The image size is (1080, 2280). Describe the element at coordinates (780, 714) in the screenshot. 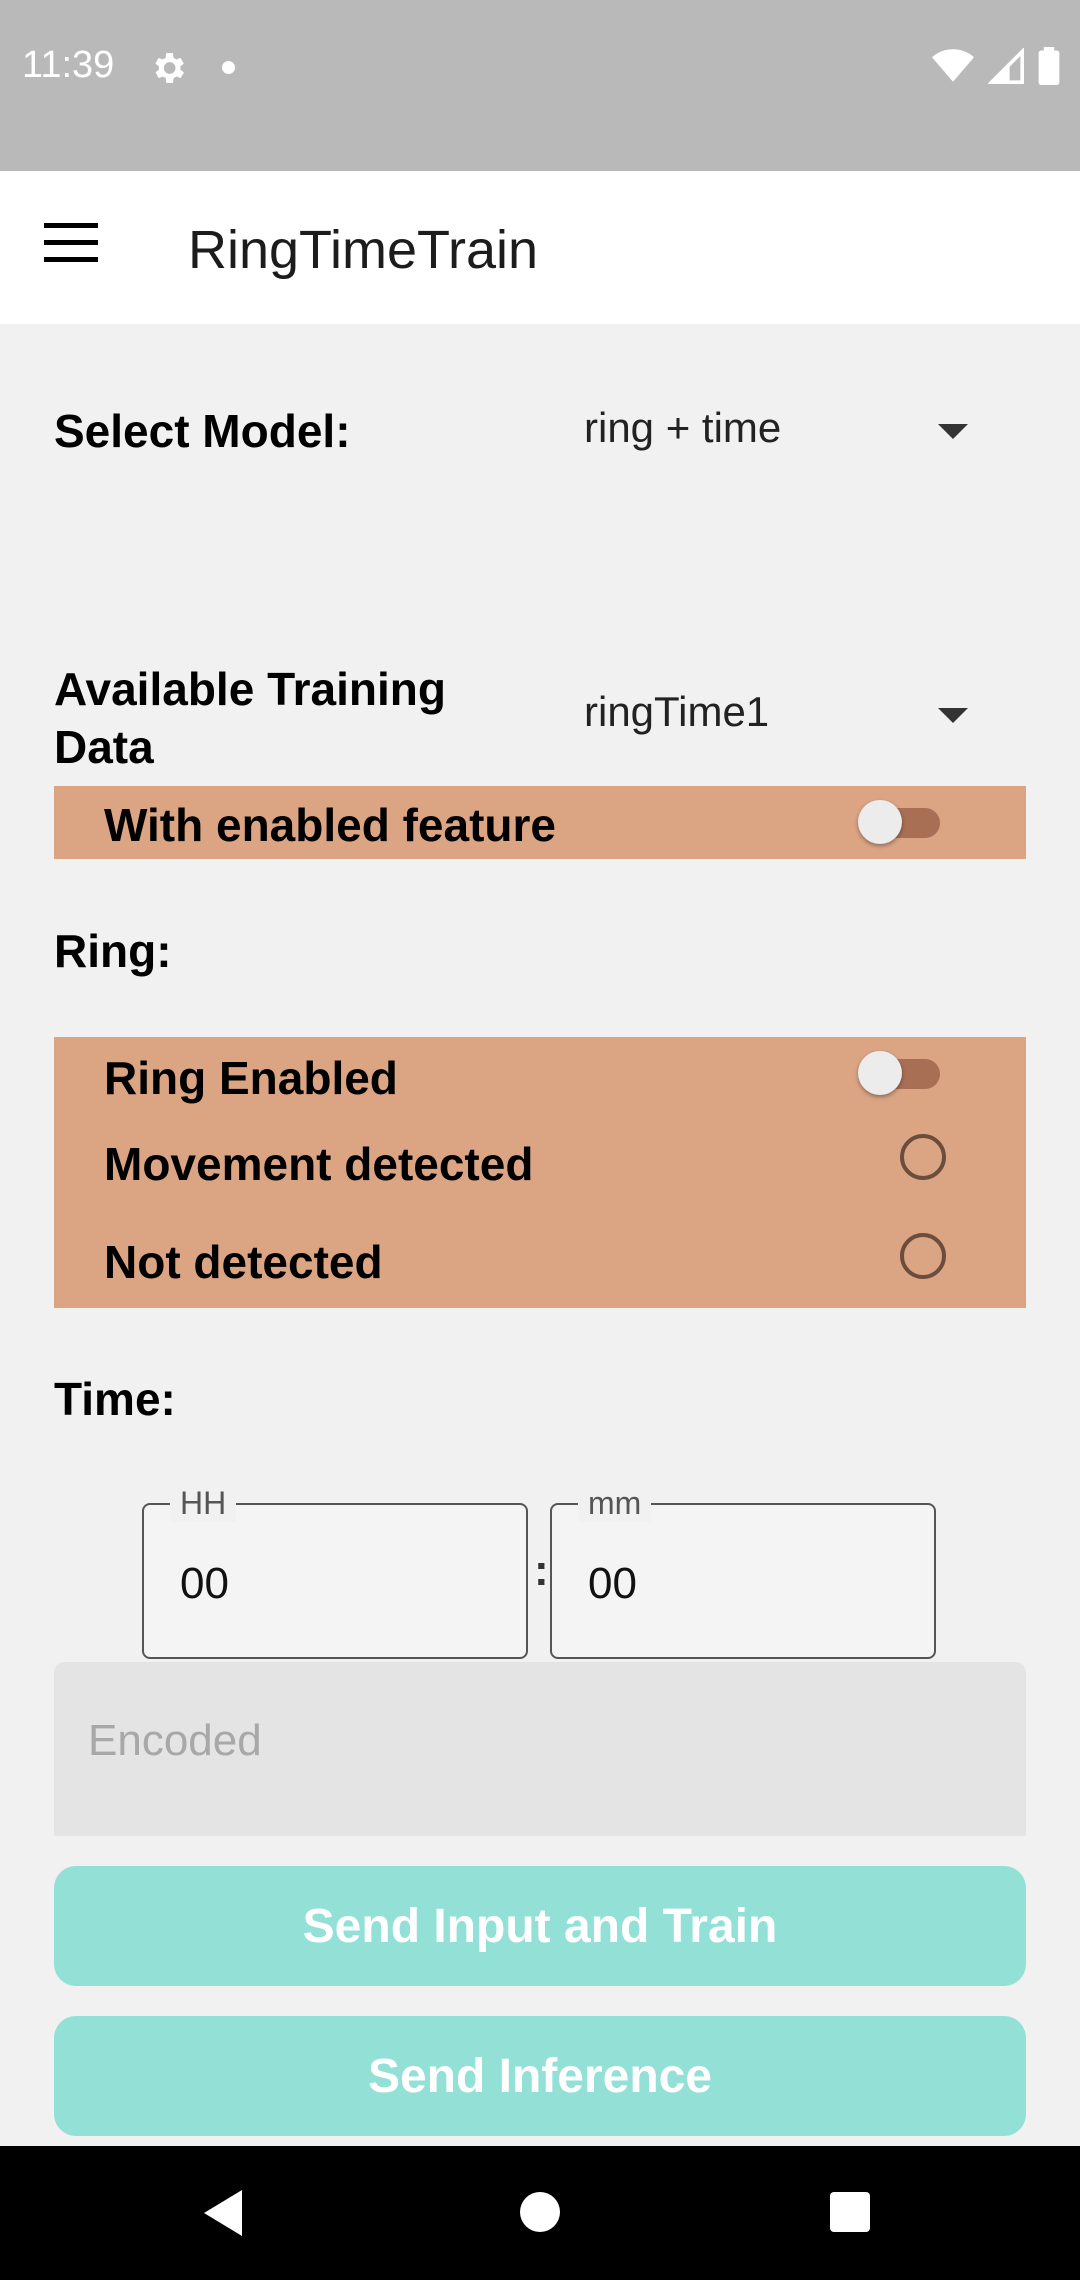

I see `training-data-dropdown: ringTime1` at that location.